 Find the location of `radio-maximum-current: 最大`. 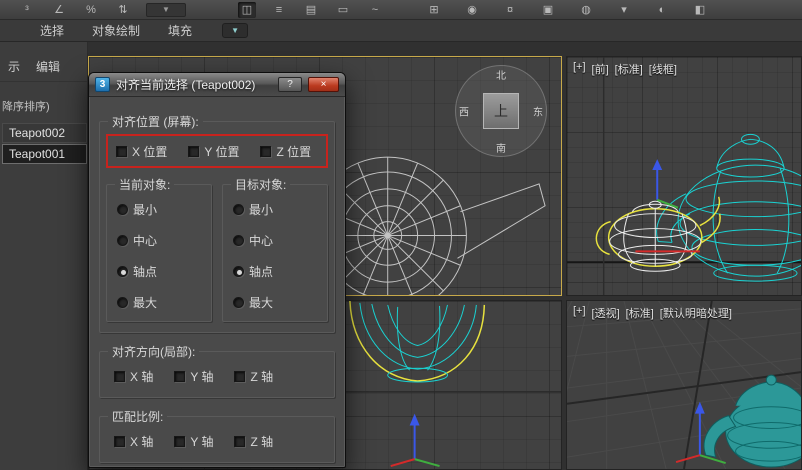

radio-maximum-current: 最大 is located at coordinates (161, 302).